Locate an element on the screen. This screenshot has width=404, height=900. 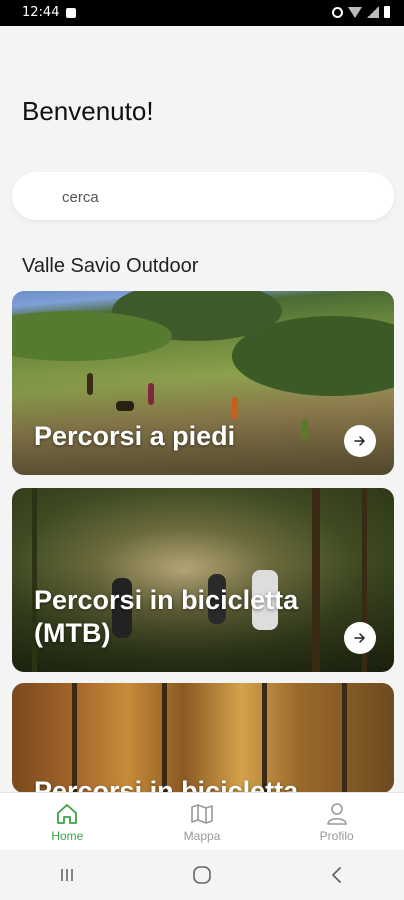
bottom-nav: Home Mappa Profilo is located at coordinates (202, 821).